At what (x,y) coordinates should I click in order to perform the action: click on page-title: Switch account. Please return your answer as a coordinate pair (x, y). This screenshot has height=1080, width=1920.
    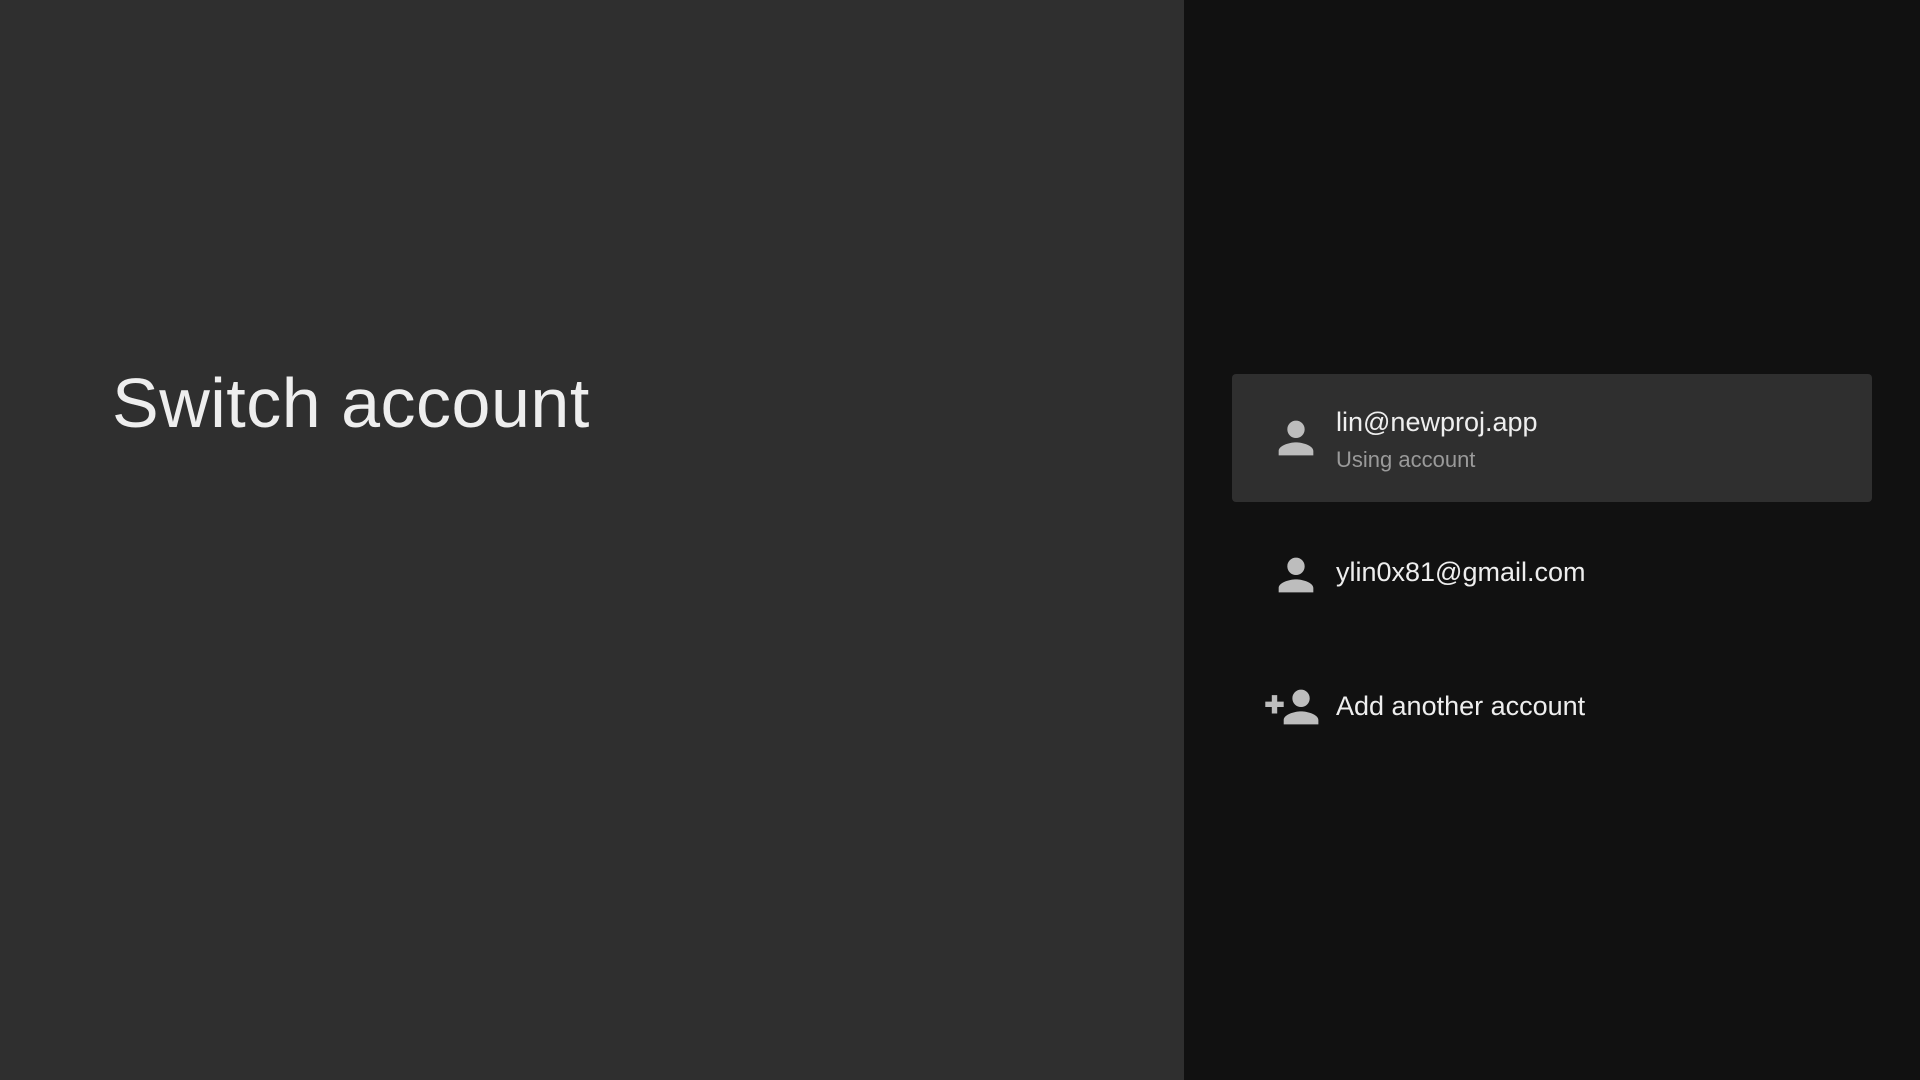
    Looking at the image, I should click on (351, 403).